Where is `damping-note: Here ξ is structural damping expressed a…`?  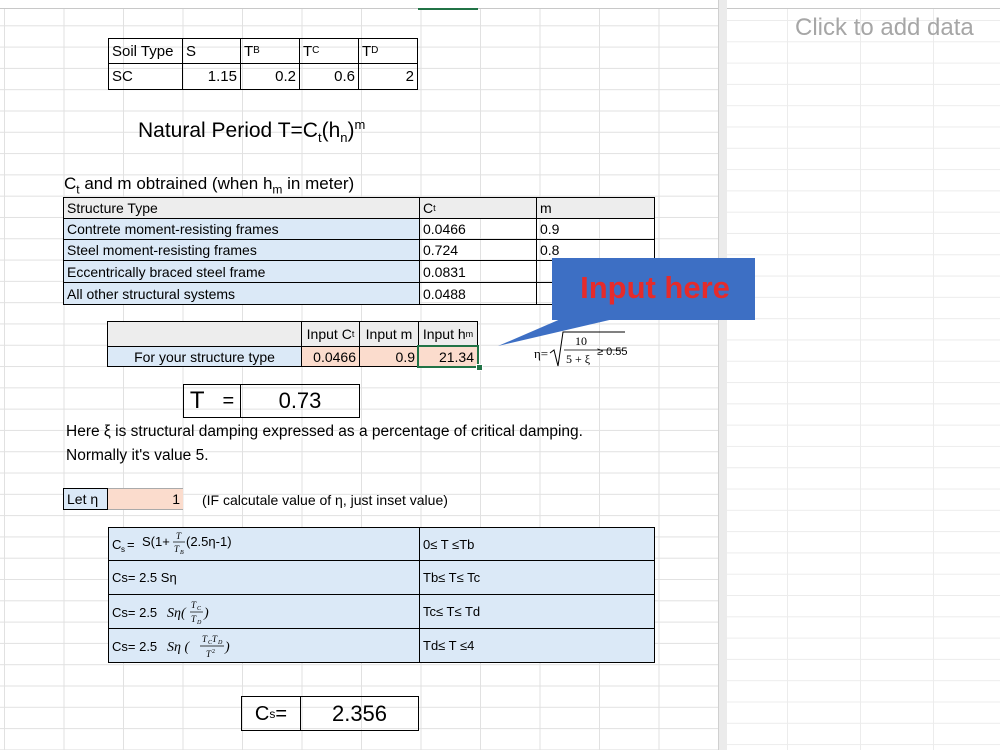 damping-note: Here ξ is structural damping expressed a… is located at coordinates (324, 432).